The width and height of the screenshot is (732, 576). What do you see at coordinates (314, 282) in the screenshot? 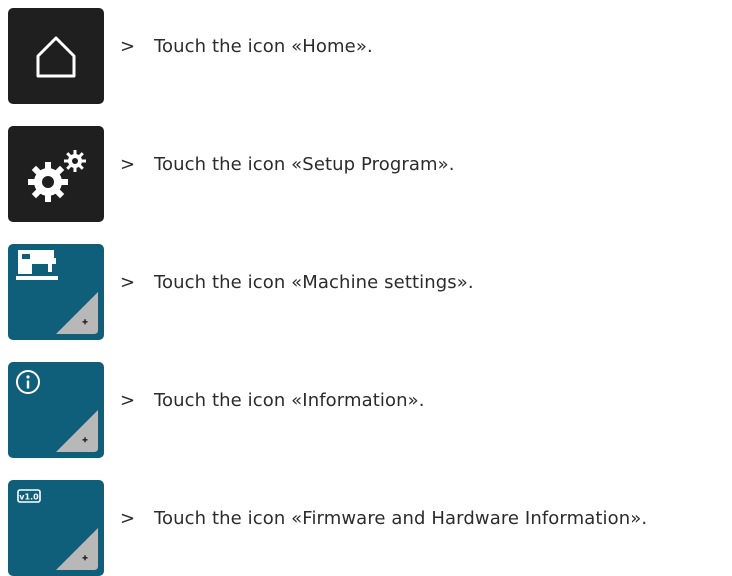
I see `instruction-label: Touch the icon «Machine settings».` at bounding box center [314, 282].